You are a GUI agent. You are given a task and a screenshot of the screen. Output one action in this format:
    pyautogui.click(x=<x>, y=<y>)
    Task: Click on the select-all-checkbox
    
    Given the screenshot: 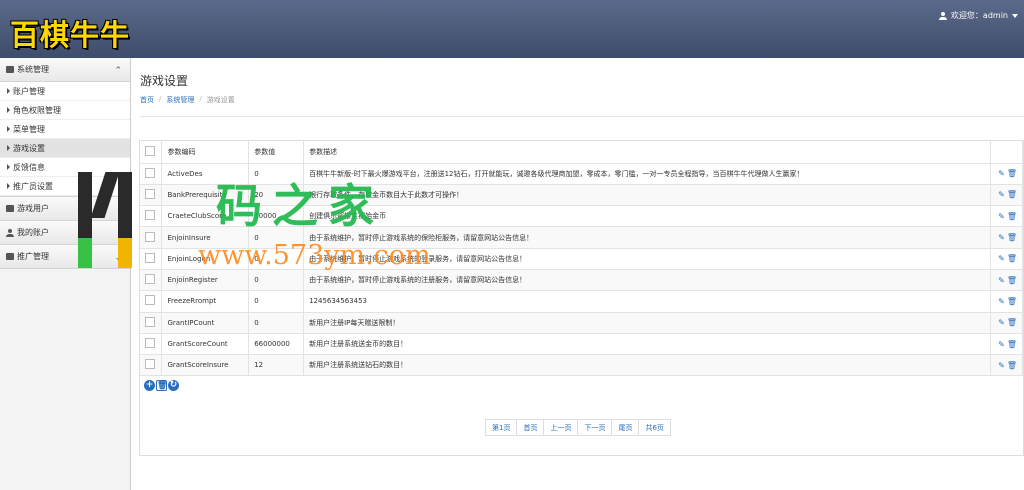 What is the action you would take?
    pyautogui.click(x=150, y=150)
    